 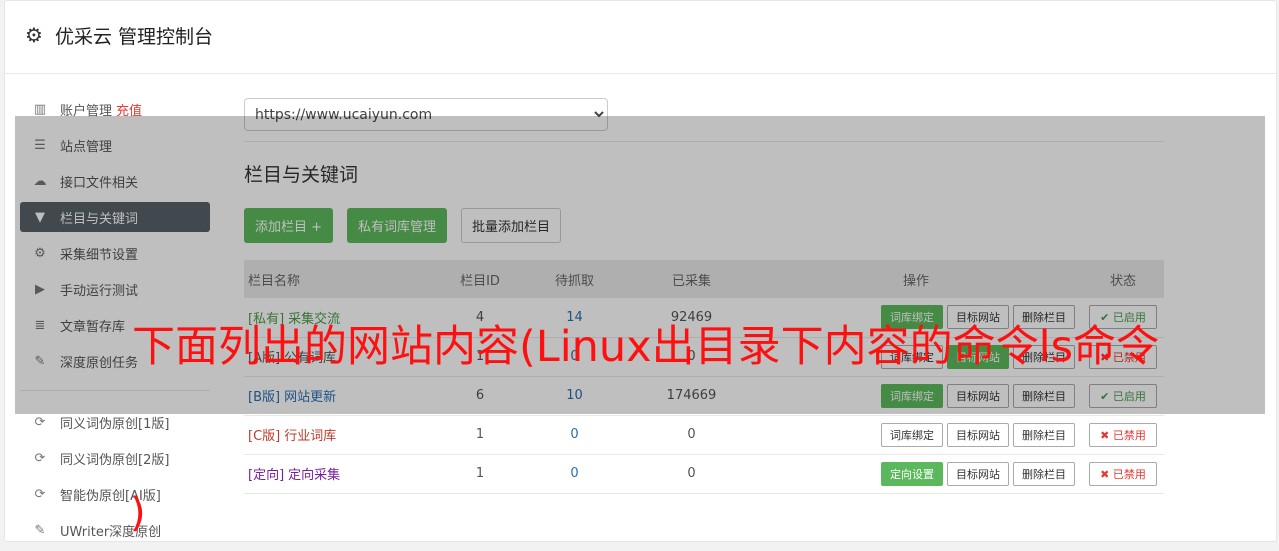 What do you see at coordinates (264, 397) in the screenshot?
I see `column-tag: [B版]` at bounding box center [264, 397].